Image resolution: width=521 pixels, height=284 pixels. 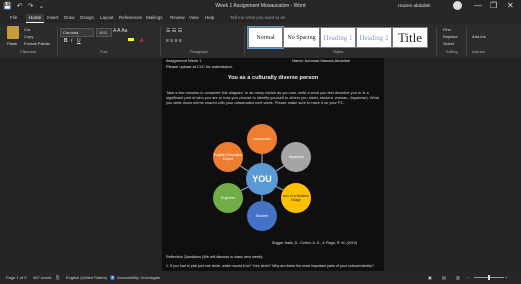 What do you see at coordinates (262, 179) in the screenshot?
I see `diagram-center-you: YOU` at bounding box center [262, 179].